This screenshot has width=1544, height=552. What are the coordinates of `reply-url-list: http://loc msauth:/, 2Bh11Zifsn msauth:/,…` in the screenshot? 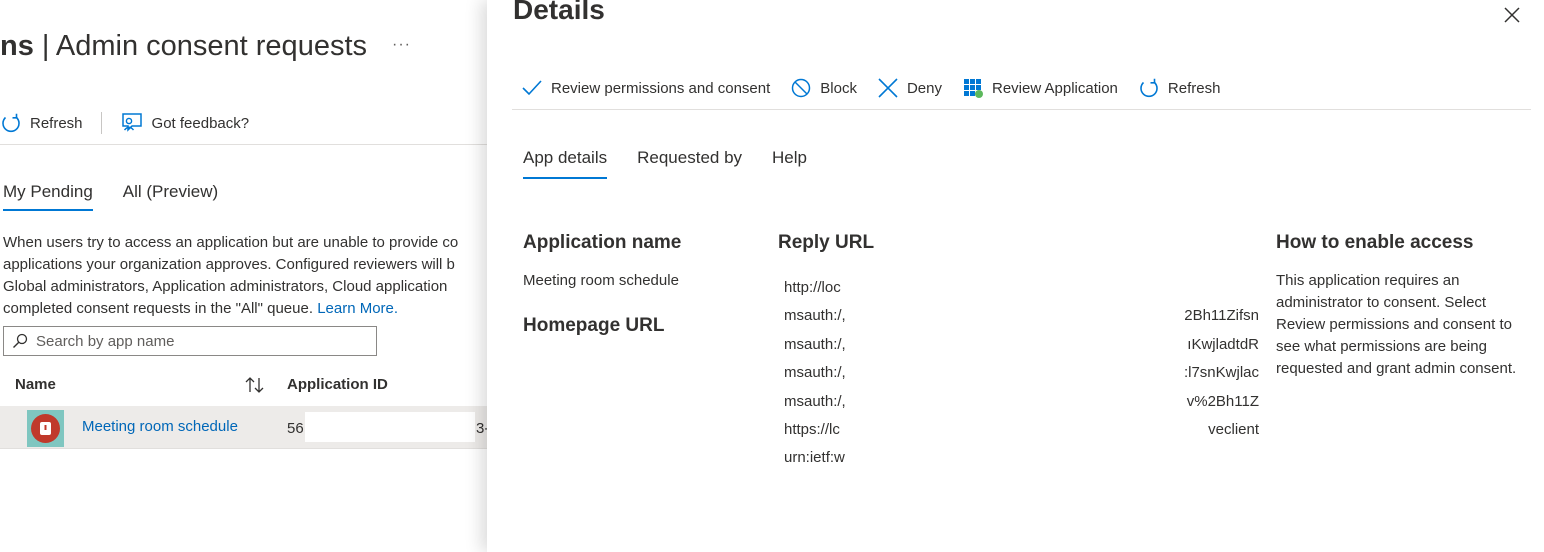 It's located at (1021, 372).